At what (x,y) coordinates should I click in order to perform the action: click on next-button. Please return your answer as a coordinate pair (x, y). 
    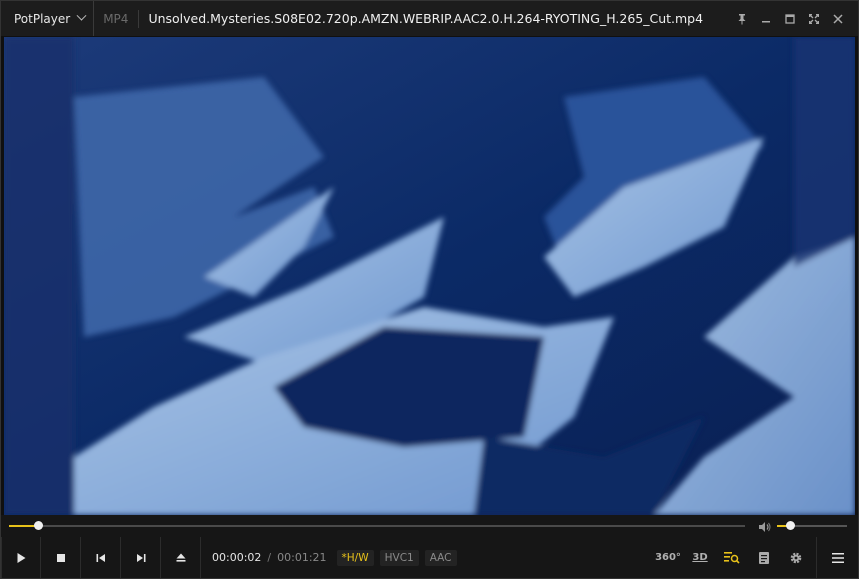
    Looking at the image, I should click on (141, 557).